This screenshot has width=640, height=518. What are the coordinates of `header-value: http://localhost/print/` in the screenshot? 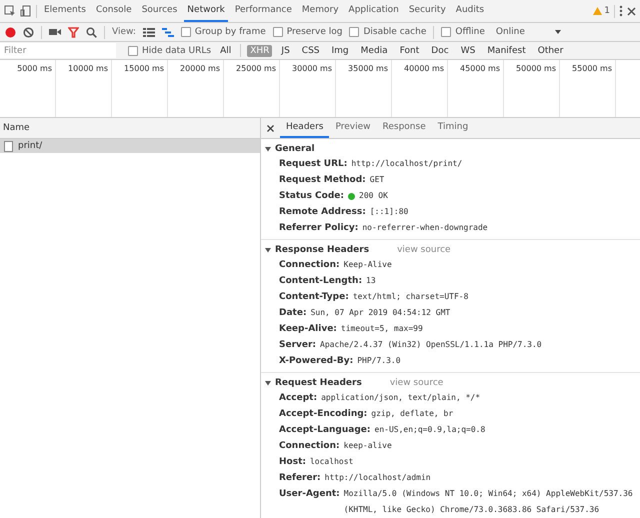 It's located at (406, 164).